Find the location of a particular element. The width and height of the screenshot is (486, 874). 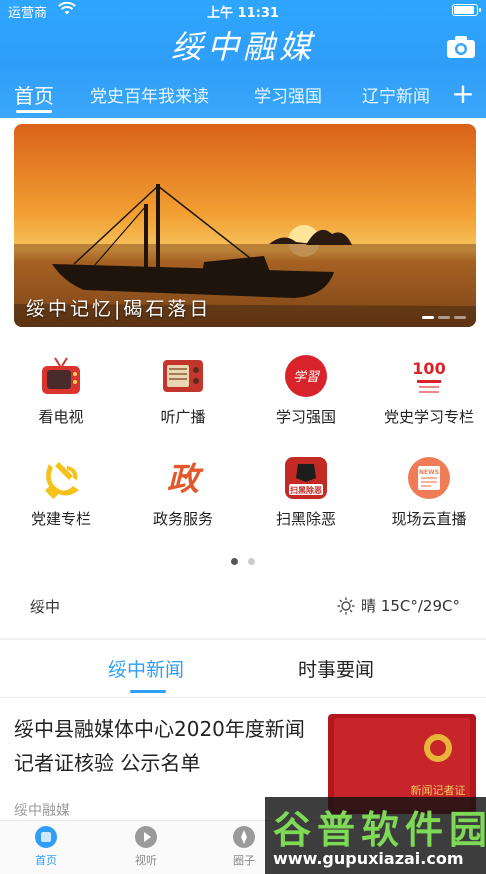

nav-label: 视听 is located at coordinates (146, 860).